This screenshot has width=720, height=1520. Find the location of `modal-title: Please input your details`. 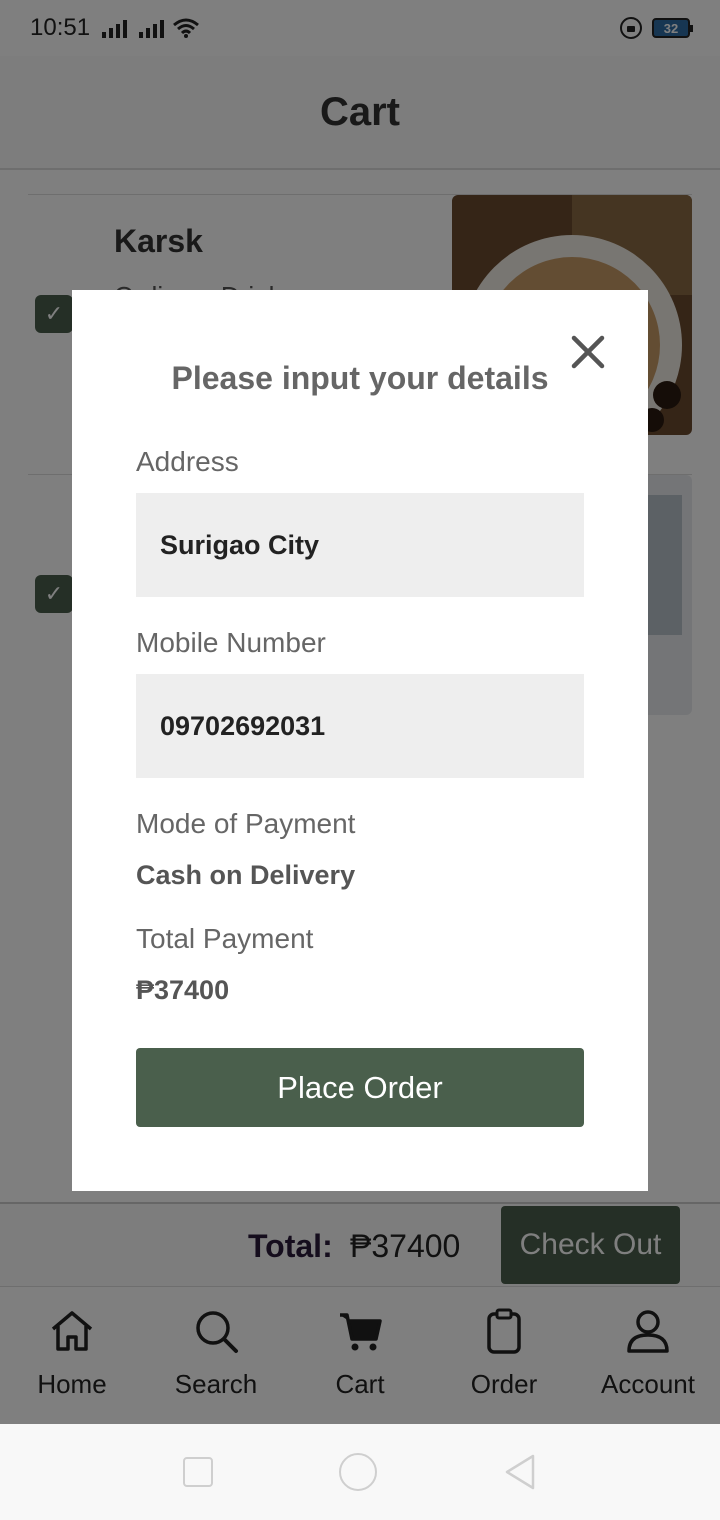

modal-title: Please input your details is located at coordinates (360, 378).